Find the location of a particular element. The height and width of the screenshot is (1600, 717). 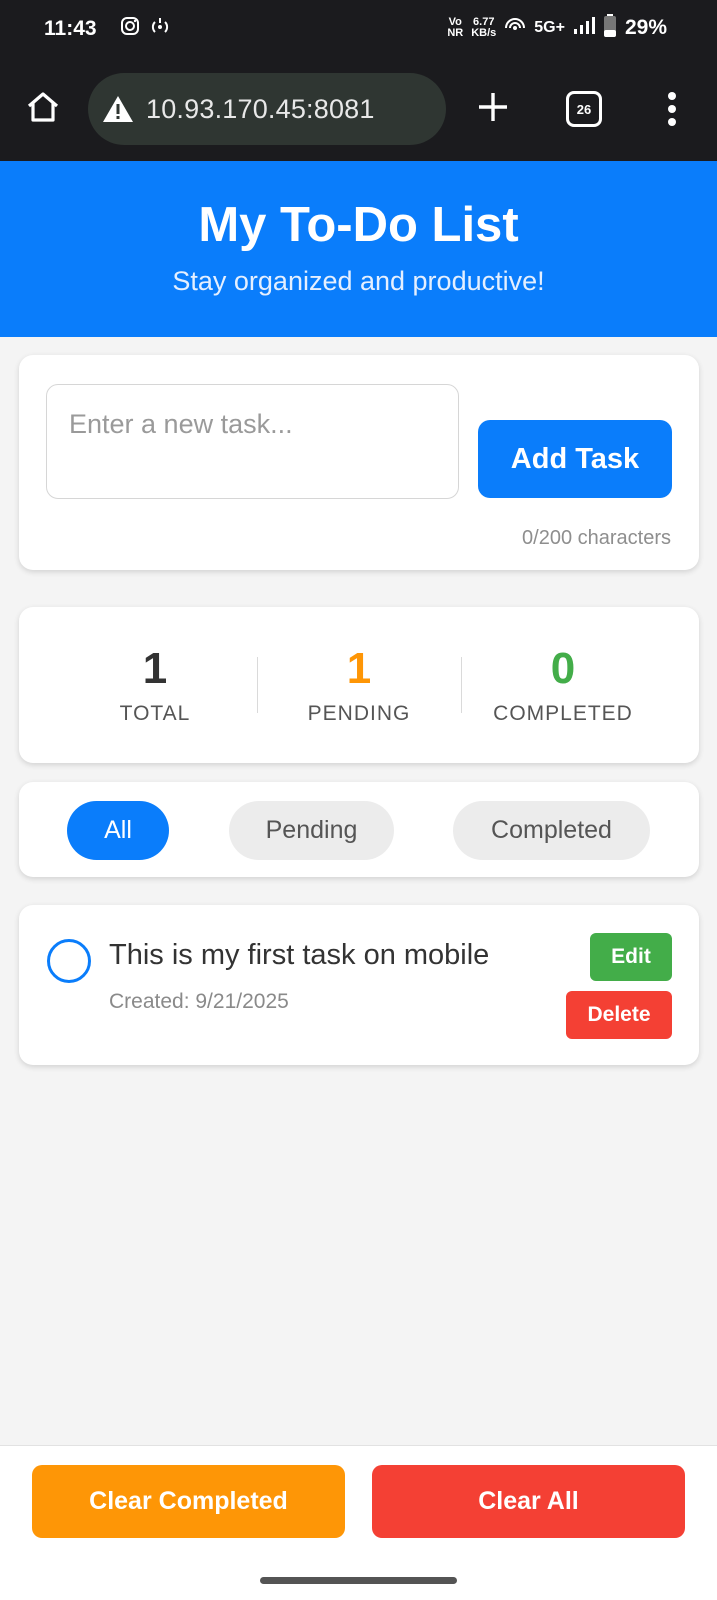

filter-completed-button: Completed is located at coordinates (551, 830).